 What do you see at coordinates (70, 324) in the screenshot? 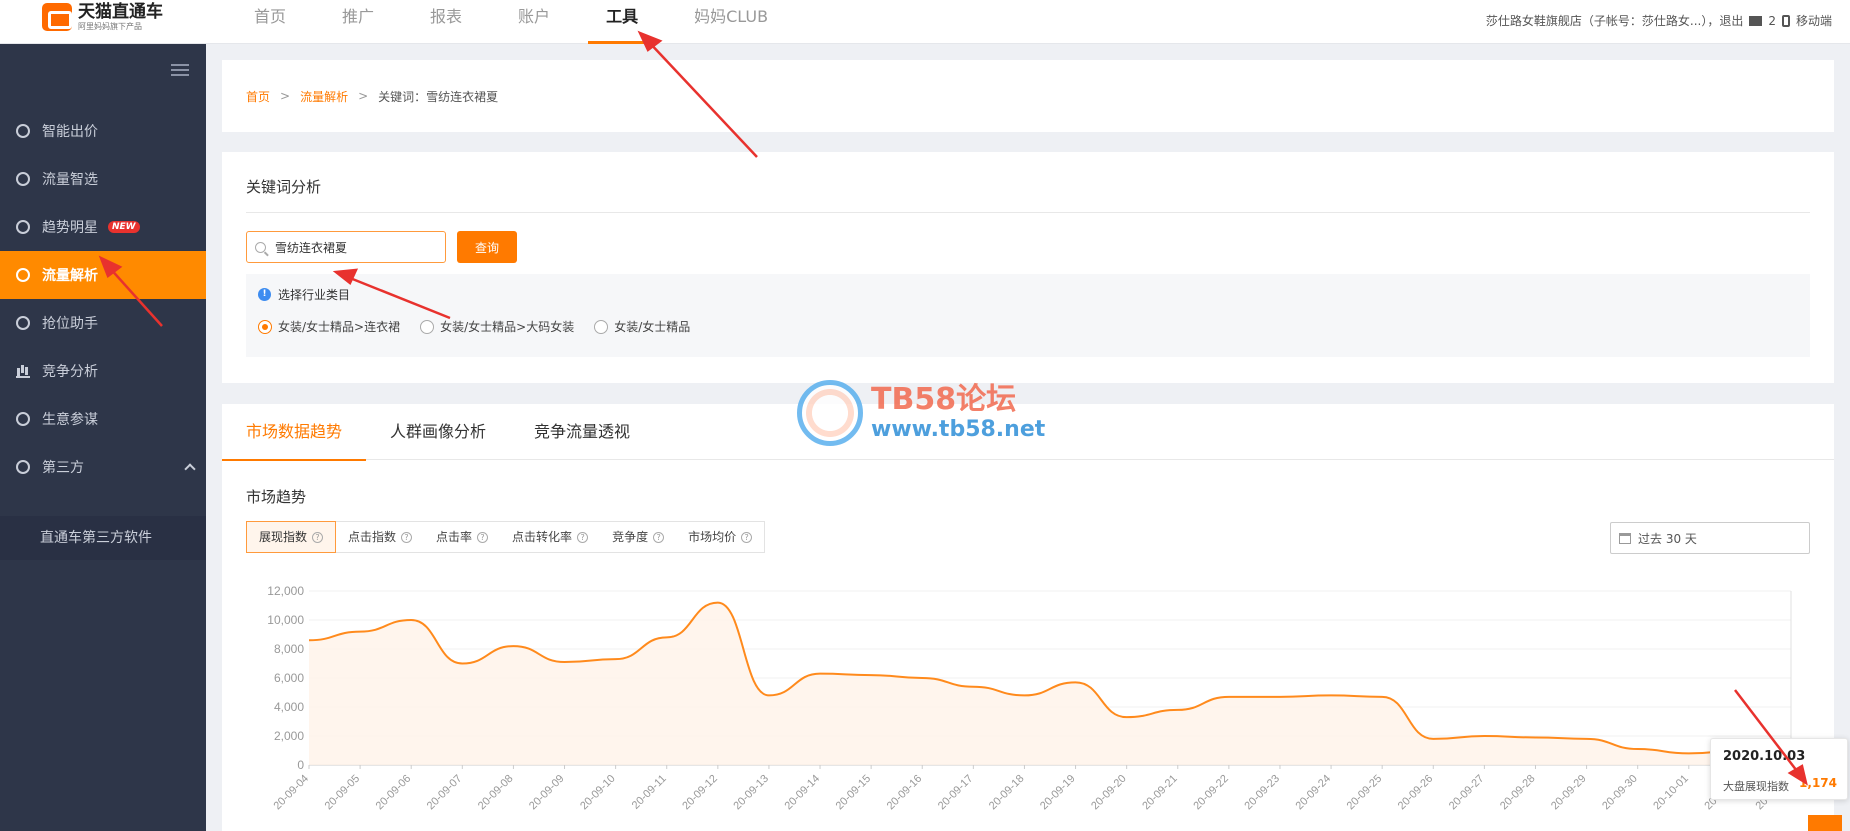
I see `sidebar-item-label: 抢位助手` at bounding box center [70, 324].